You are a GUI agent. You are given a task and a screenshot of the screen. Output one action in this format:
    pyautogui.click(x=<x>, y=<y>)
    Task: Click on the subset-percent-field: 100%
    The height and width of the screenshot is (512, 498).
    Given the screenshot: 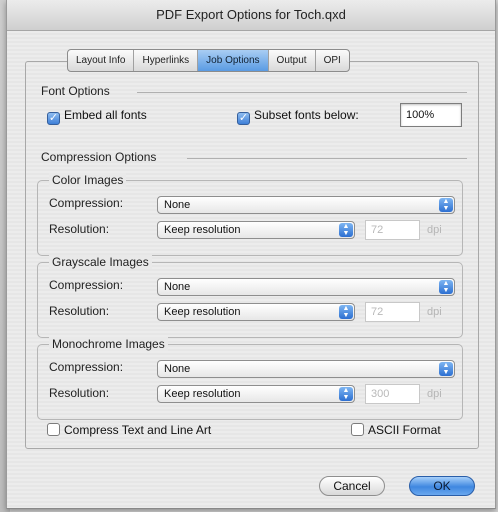 What is the action you would take?
    pyautogui.click(x=431, y=115)
    